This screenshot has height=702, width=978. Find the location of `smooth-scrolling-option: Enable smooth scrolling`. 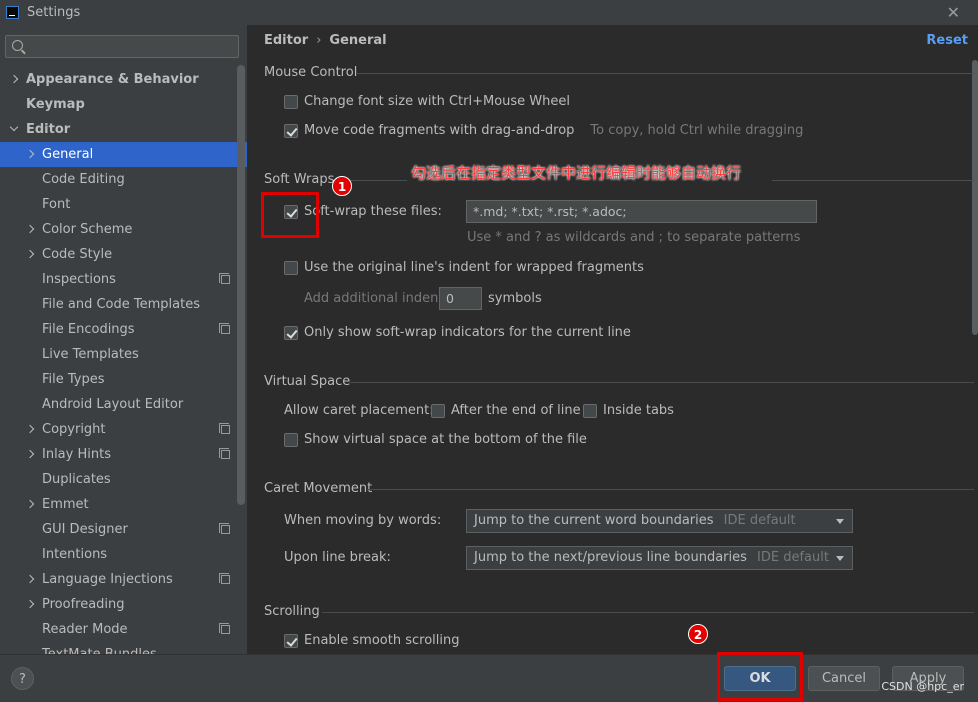

smooth-scrolling-option: Enable smooth scrolling is located at coordinates (372, 640).